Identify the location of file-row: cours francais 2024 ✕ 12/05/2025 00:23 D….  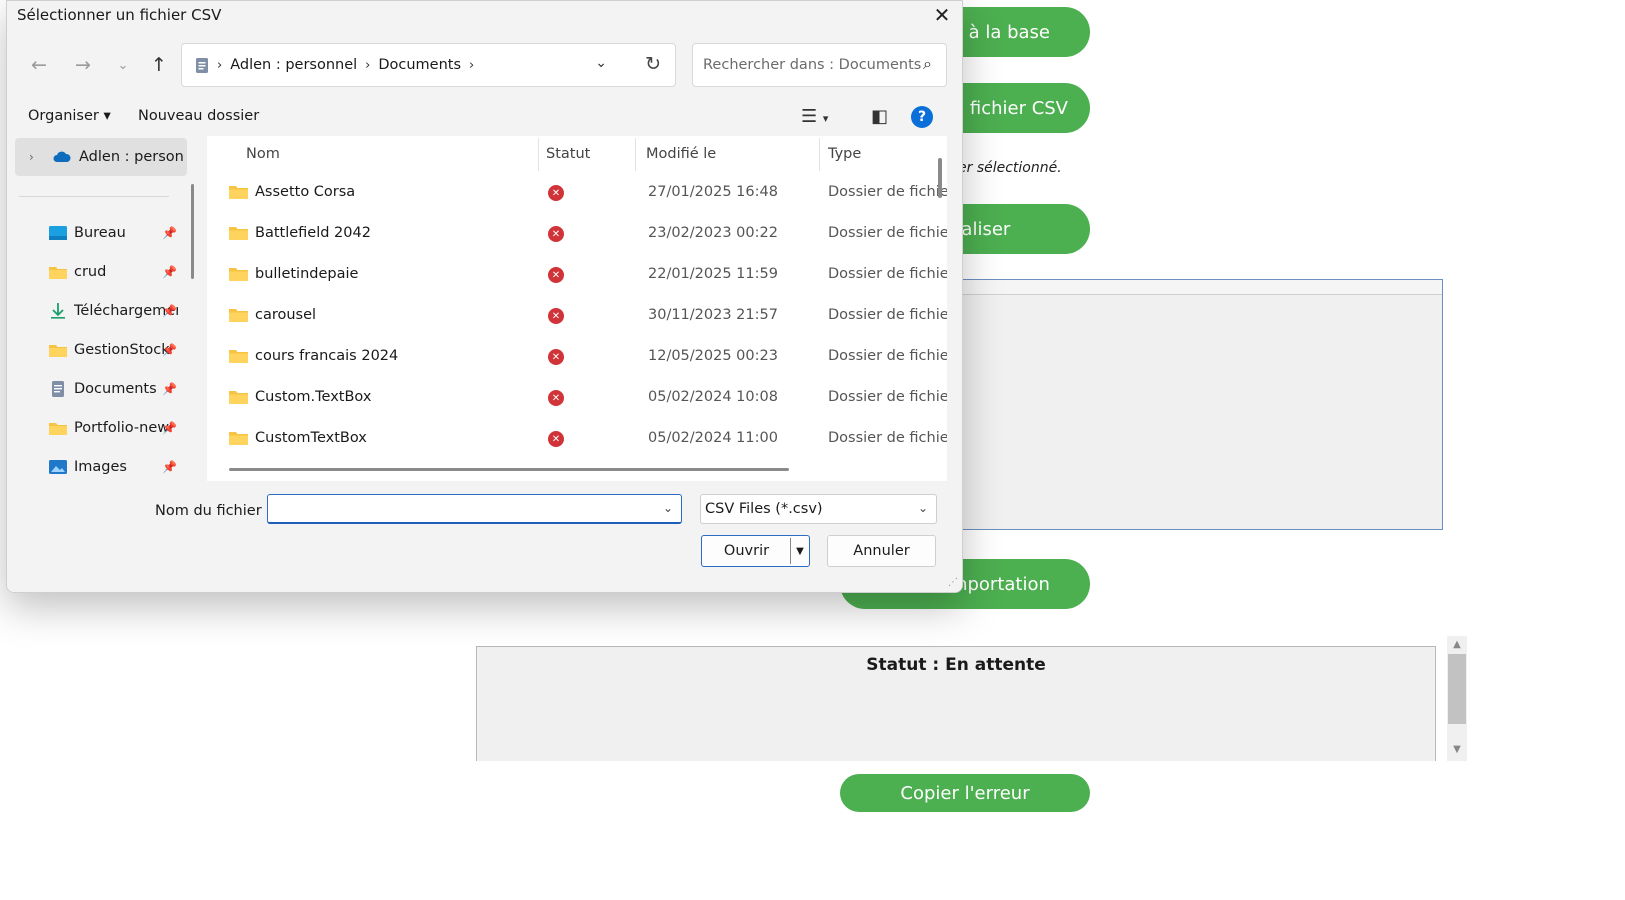
(577, 357).